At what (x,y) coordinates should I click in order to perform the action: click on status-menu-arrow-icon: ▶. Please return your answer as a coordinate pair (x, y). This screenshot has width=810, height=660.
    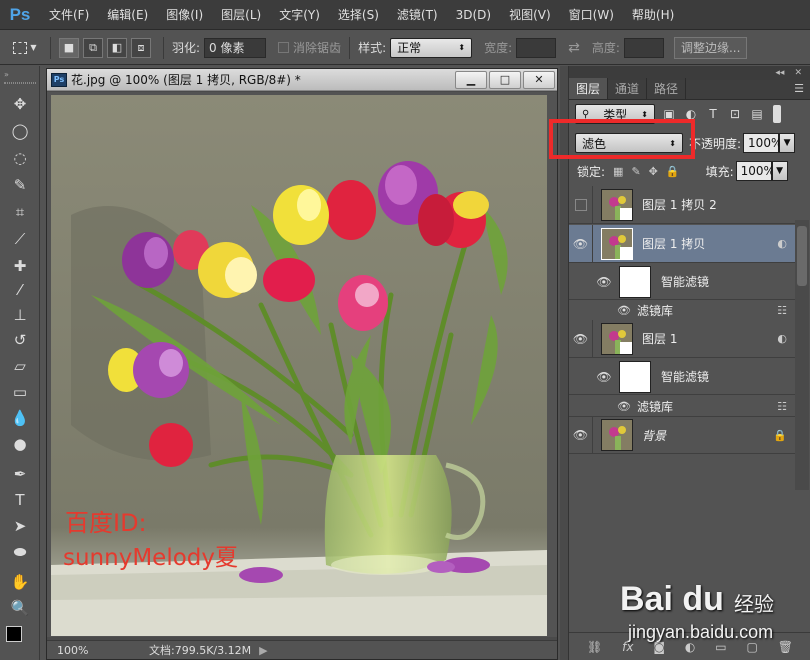
    Looking at the image, I should click on (263, 650).